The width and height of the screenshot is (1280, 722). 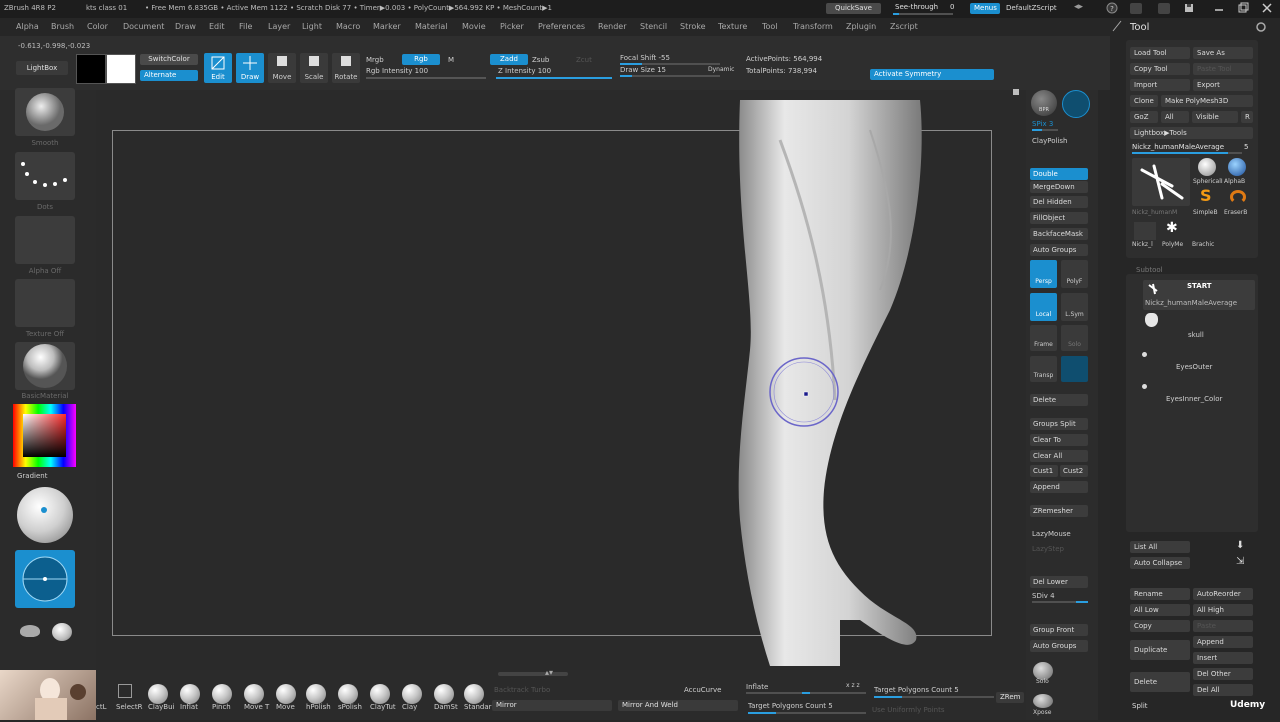 I want to click on goz-r-button: R, so click(x=1247, y=117).